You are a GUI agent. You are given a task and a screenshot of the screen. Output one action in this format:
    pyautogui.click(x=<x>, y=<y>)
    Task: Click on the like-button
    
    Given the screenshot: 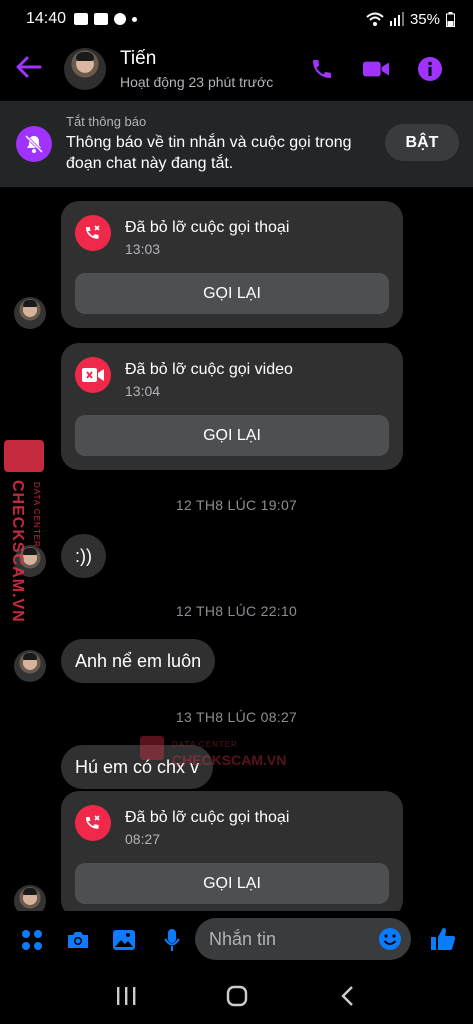 What is the action you would take?
    pyautogui.click(x=443, y=939)
    